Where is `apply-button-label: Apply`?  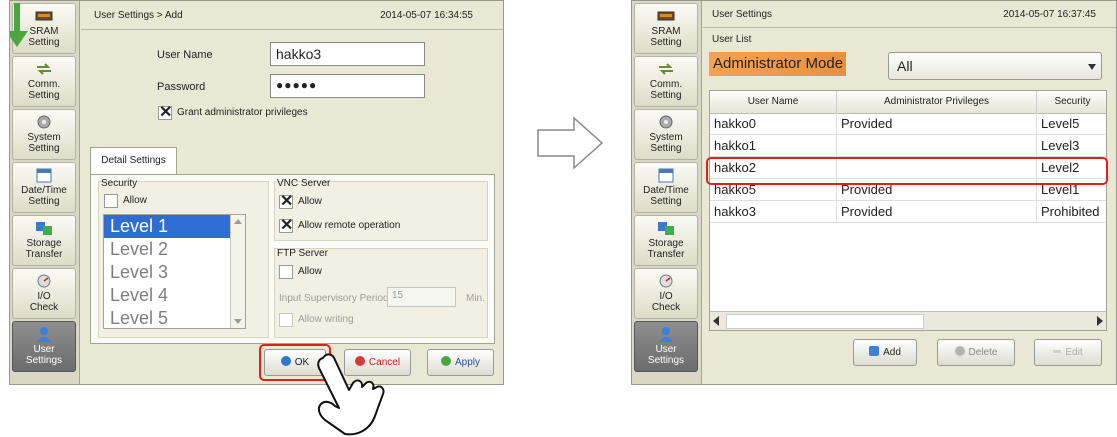 apply-button-label: Apply is located at coordinates (467, 362).